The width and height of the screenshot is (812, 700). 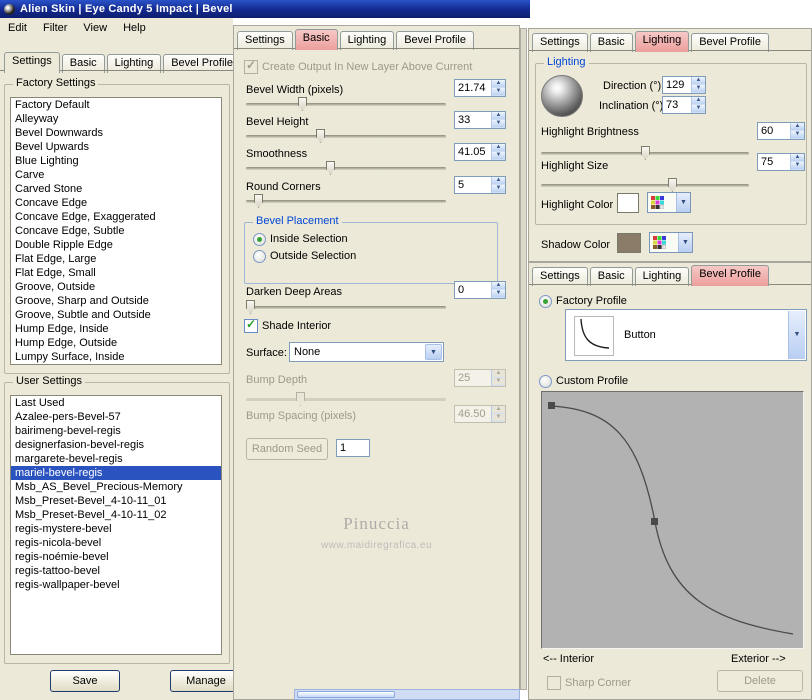 What do you see at coordinates (116, 543) in the screenshot?
I see `user-preset-item: regis-nicola-bevel` at bounding box center [116, 543].